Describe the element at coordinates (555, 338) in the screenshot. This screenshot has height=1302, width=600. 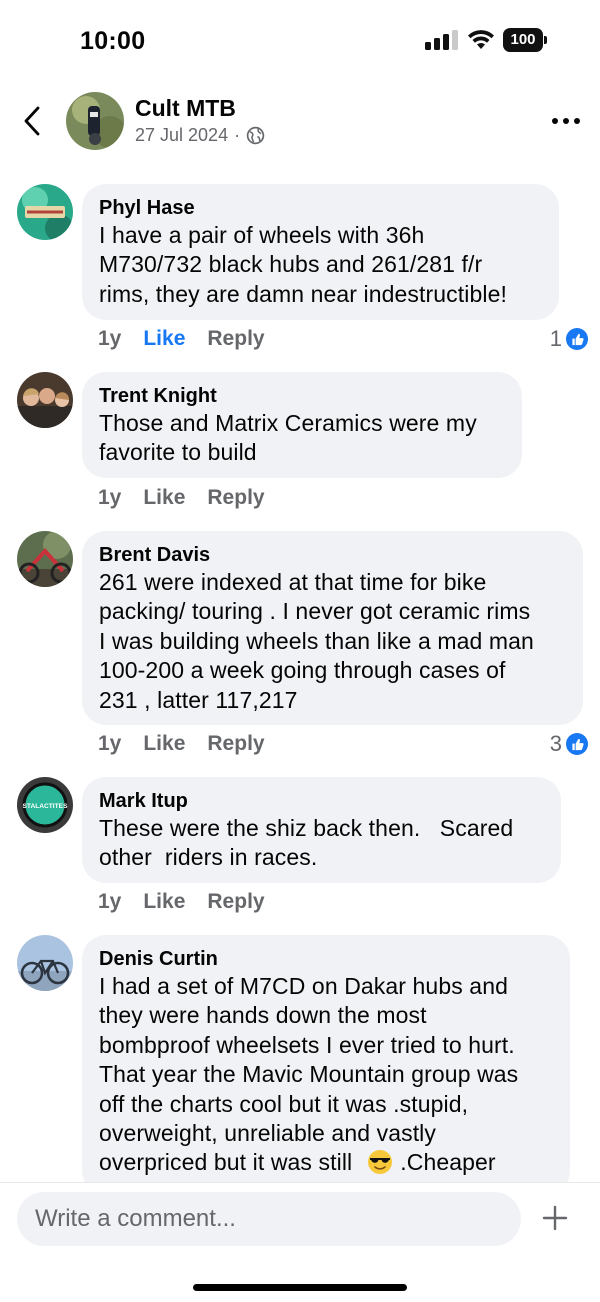
I see `reaction-number: 1` at that location.